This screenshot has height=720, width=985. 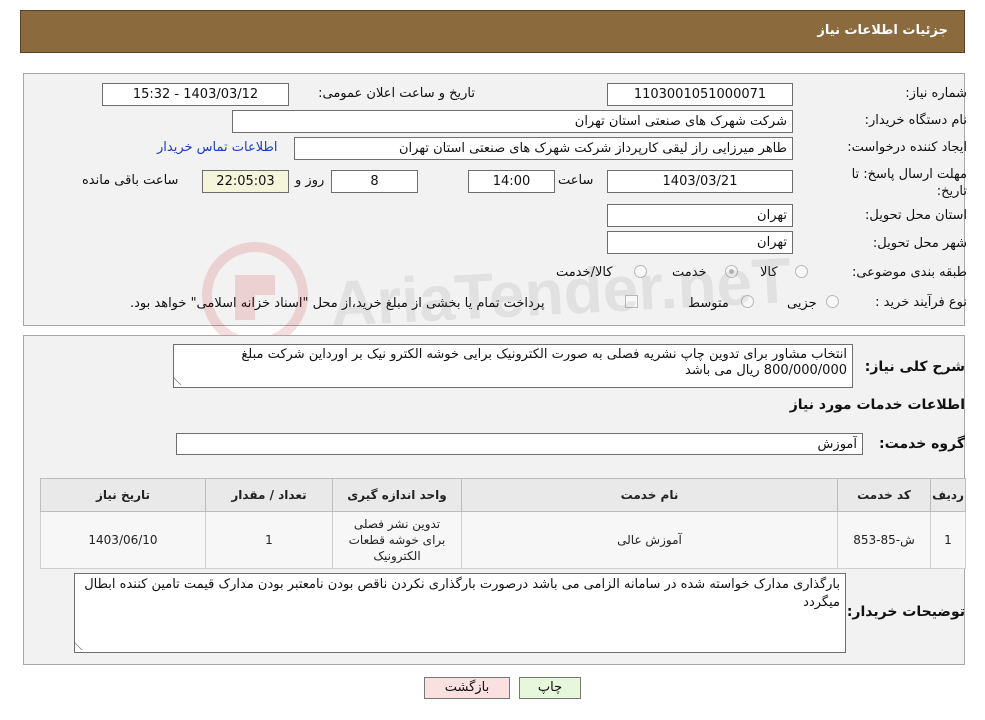 What do you see at coordinates (916, 215) in the screenshot?
I see `delivery-province-label: استان محل تحویل:` at bounding box center [916, 215].